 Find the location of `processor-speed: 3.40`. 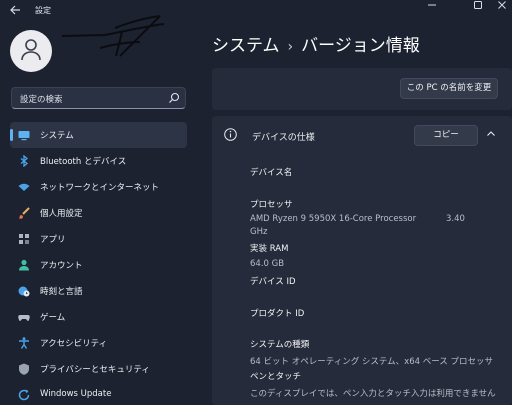

processor-speed: 3.40 is located at coordinates (455, 219).